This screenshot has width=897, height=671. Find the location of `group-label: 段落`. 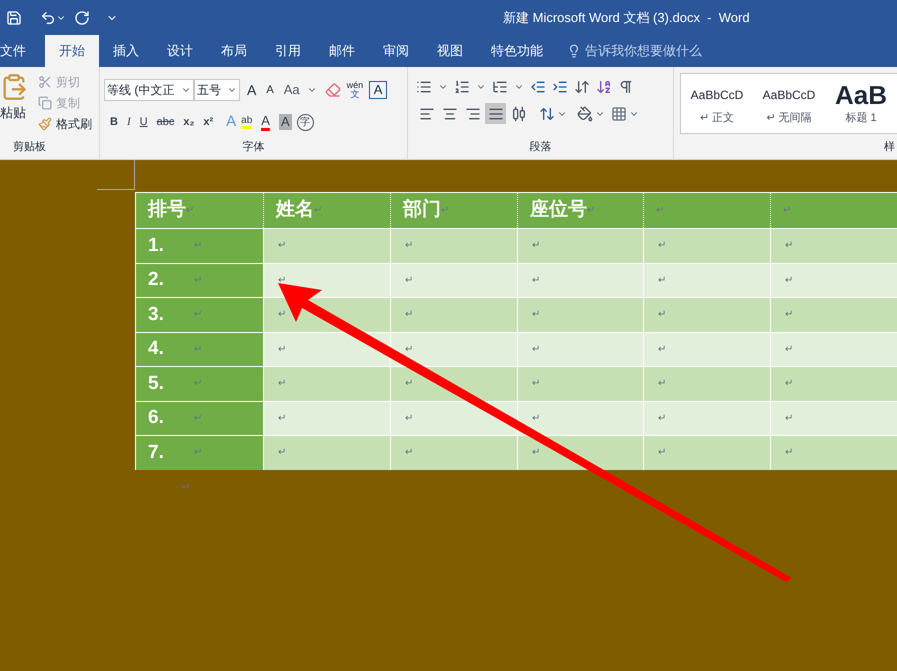

group-label: 段落 is located at coordinates (540, 147).